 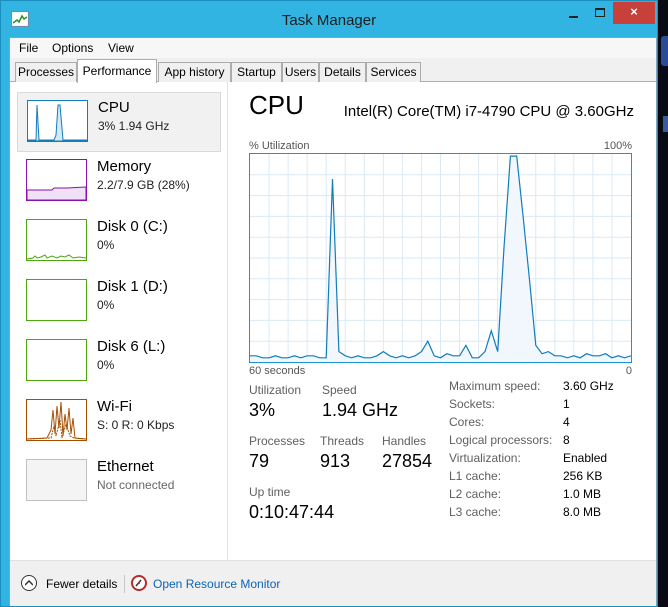 I want to click on handles-value: 27854, so click(x=407, y=461).